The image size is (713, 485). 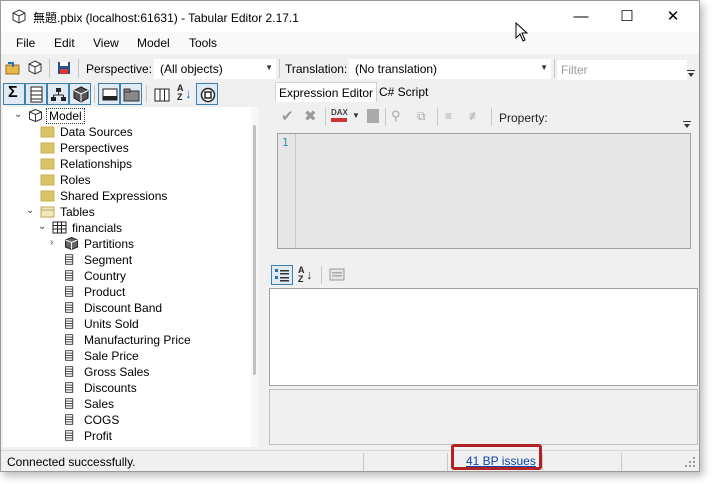 I want to click on tab-expression-editor: Expression Editor, so click(x=326, y=92).